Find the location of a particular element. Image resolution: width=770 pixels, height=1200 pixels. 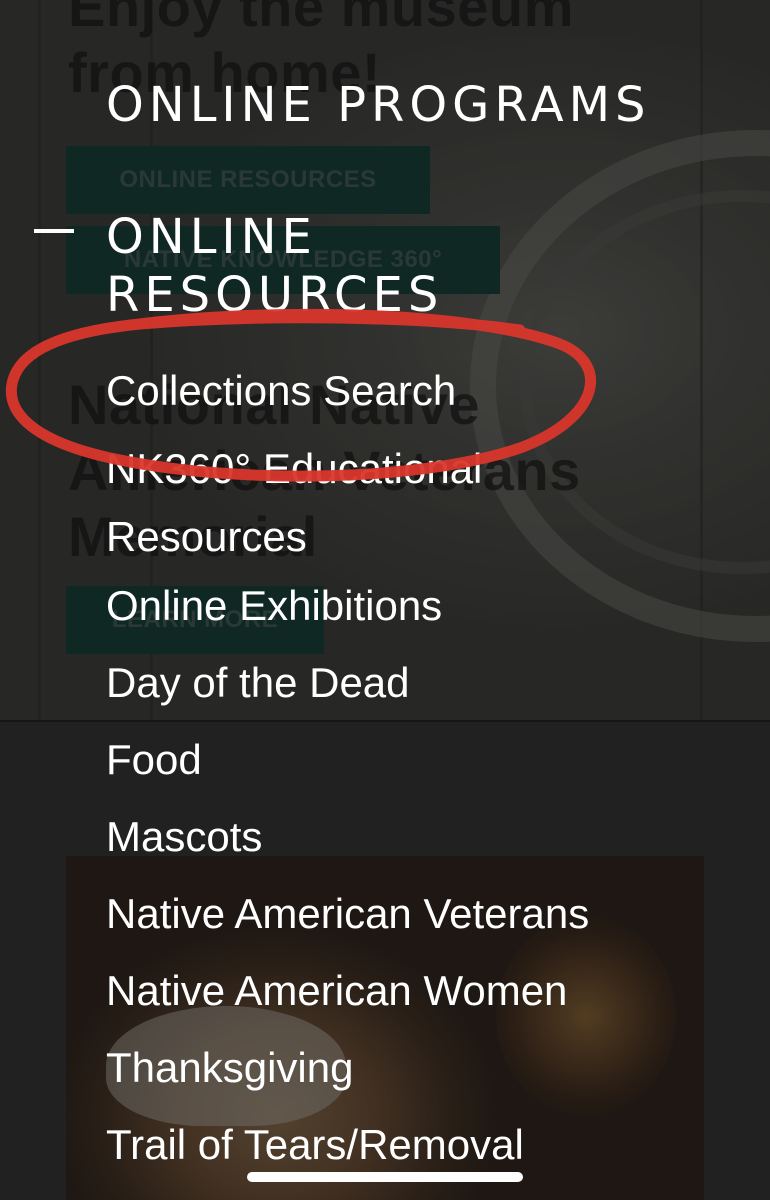

menu-item-nk360-educational-resources: NK360° Educational Resources is located at coordinates (346, 500).